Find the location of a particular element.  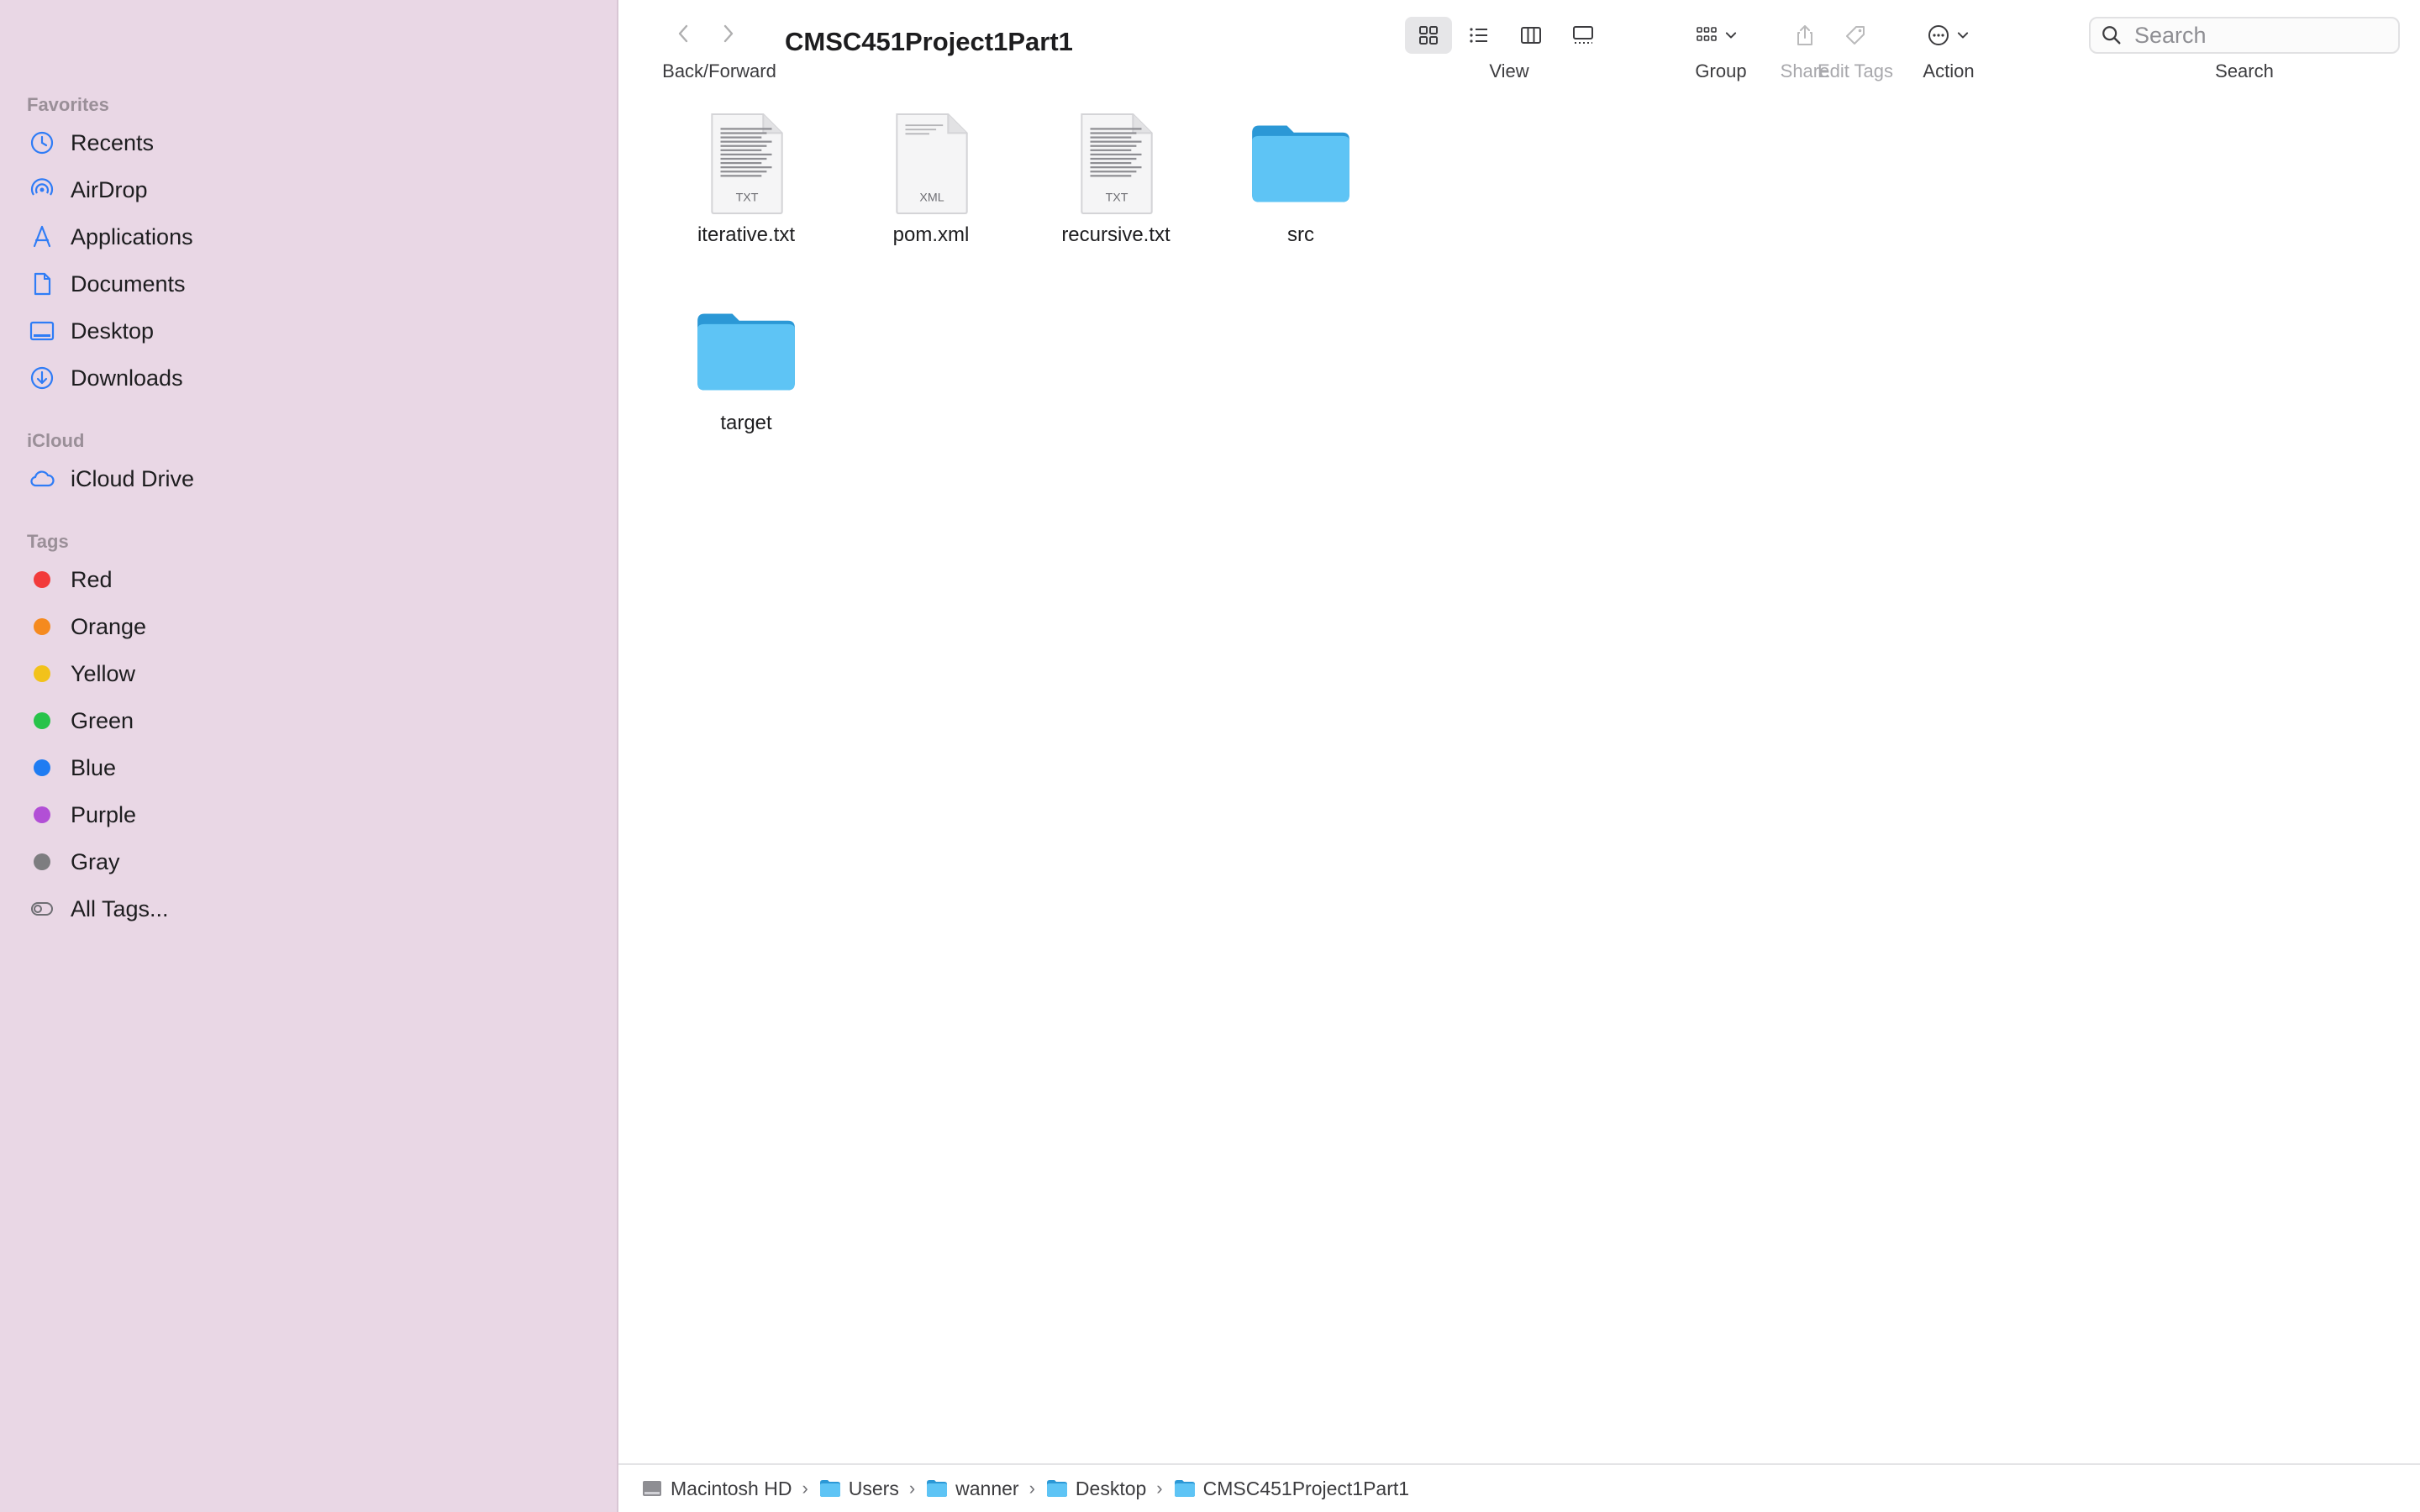

sidebar-tag-purple: Purple is located at coordinates (313, 815).